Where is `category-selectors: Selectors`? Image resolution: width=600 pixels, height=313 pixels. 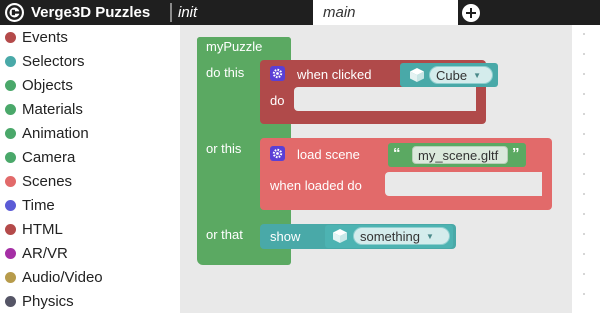 category-selectors: Selectors is located at coordinates (90, 61).